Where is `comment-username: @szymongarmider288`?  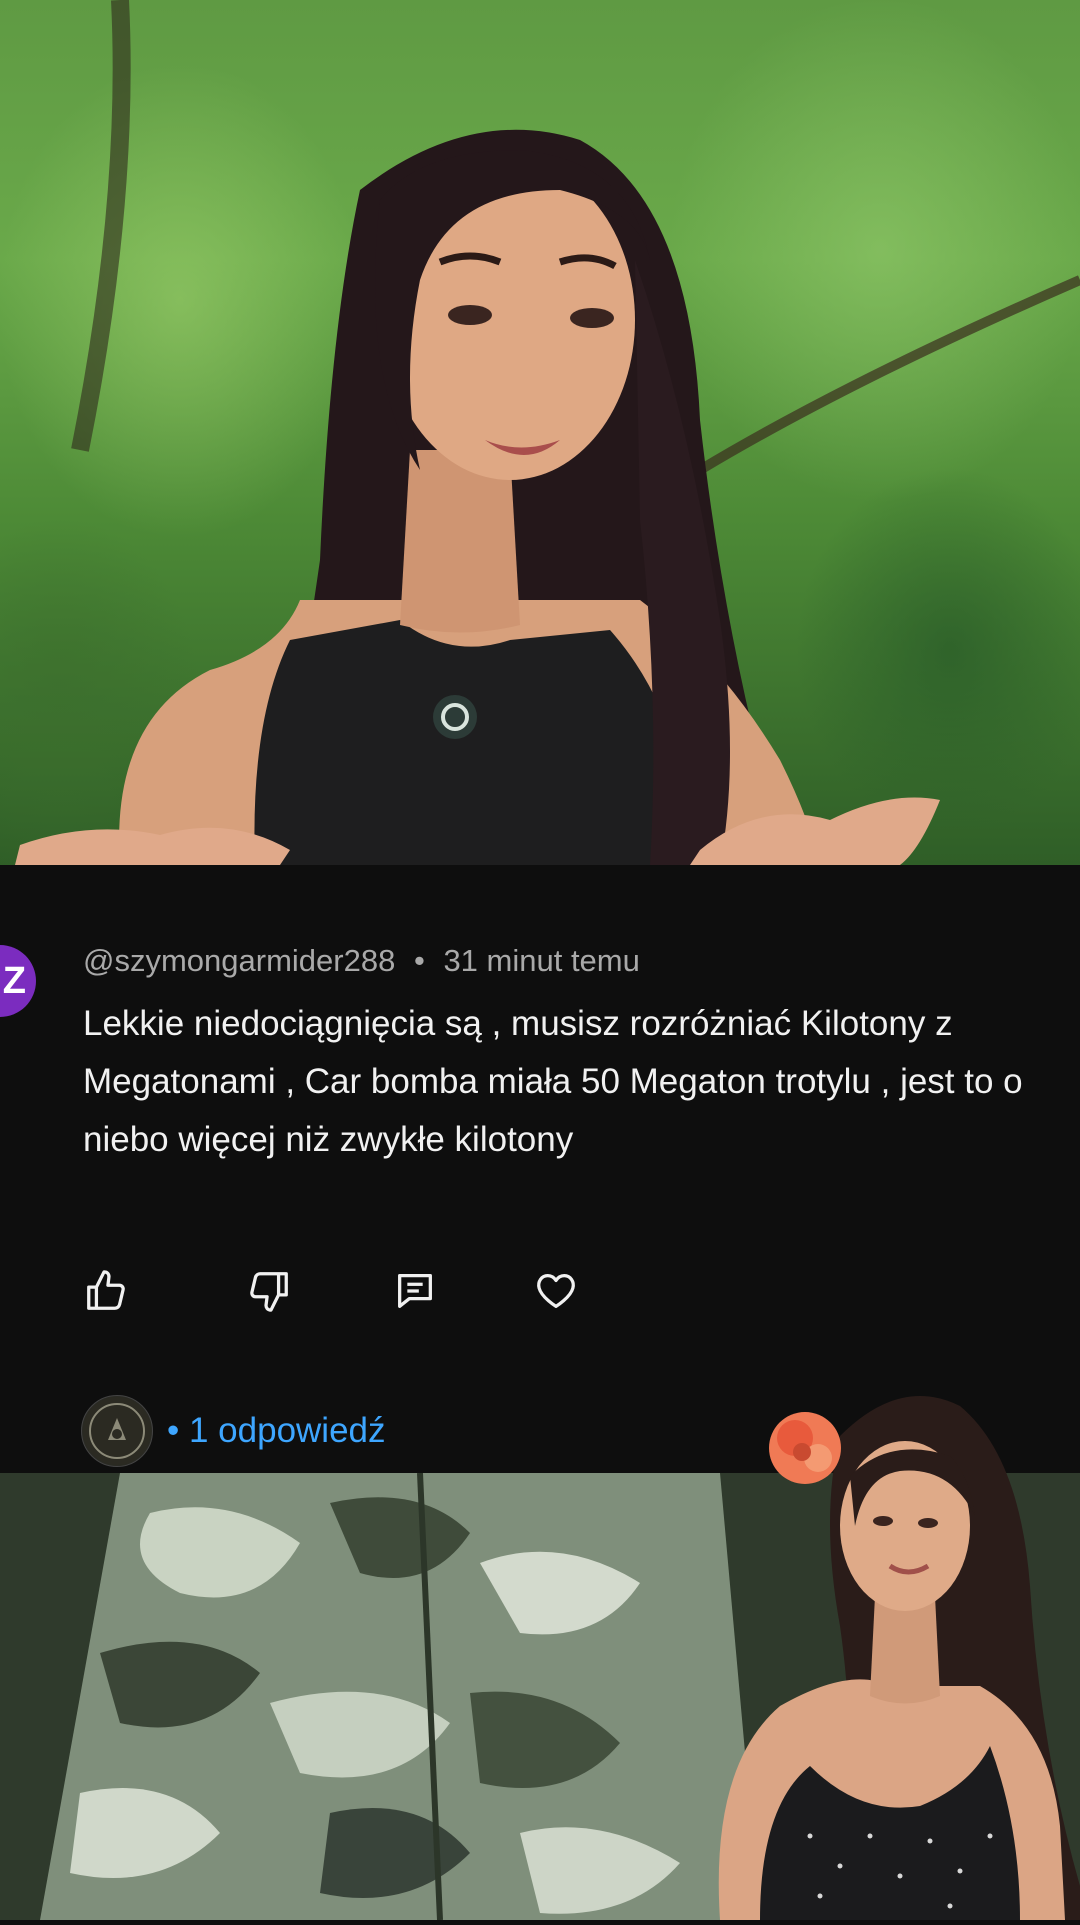 comment-username: @szymongarmider288 is located at coordinates (239, 960).